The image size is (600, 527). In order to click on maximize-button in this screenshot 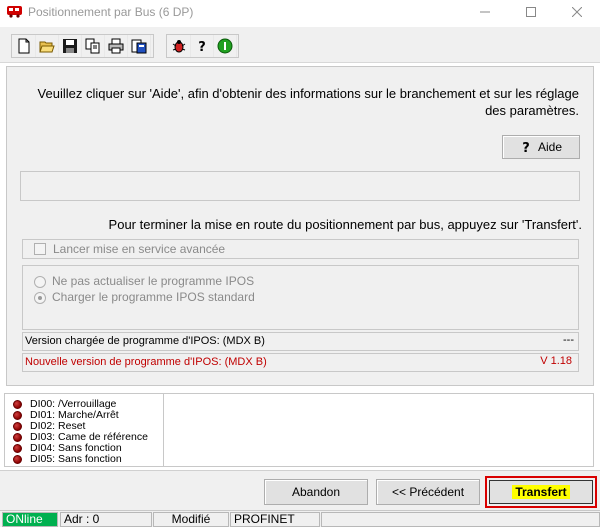, I will do `click(531, 12)`.